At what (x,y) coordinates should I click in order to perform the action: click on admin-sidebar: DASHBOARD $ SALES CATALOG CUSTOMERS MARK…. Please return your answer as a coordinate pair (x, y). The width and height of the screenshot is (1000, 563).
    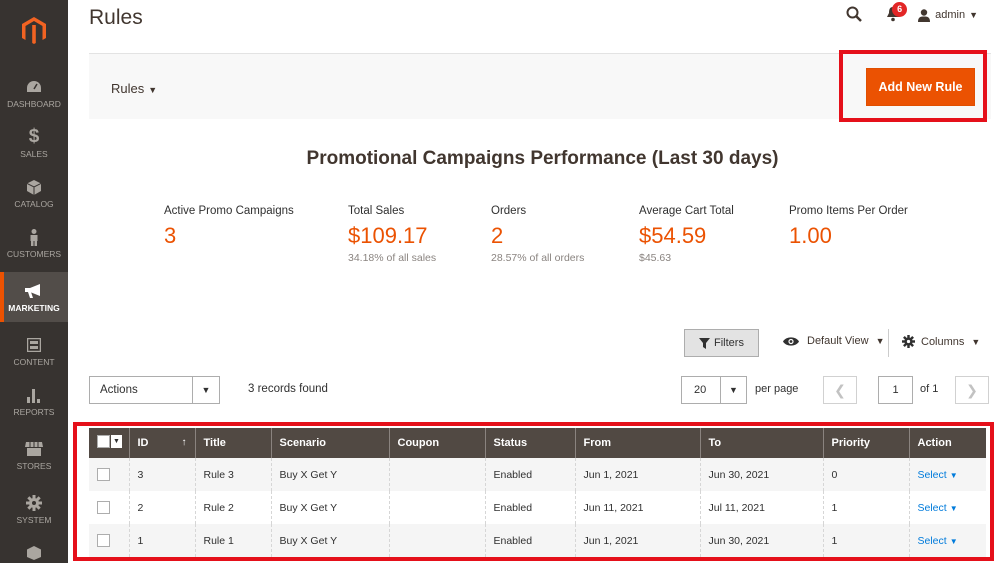
    Looking at the image, I should click on (34, 281).